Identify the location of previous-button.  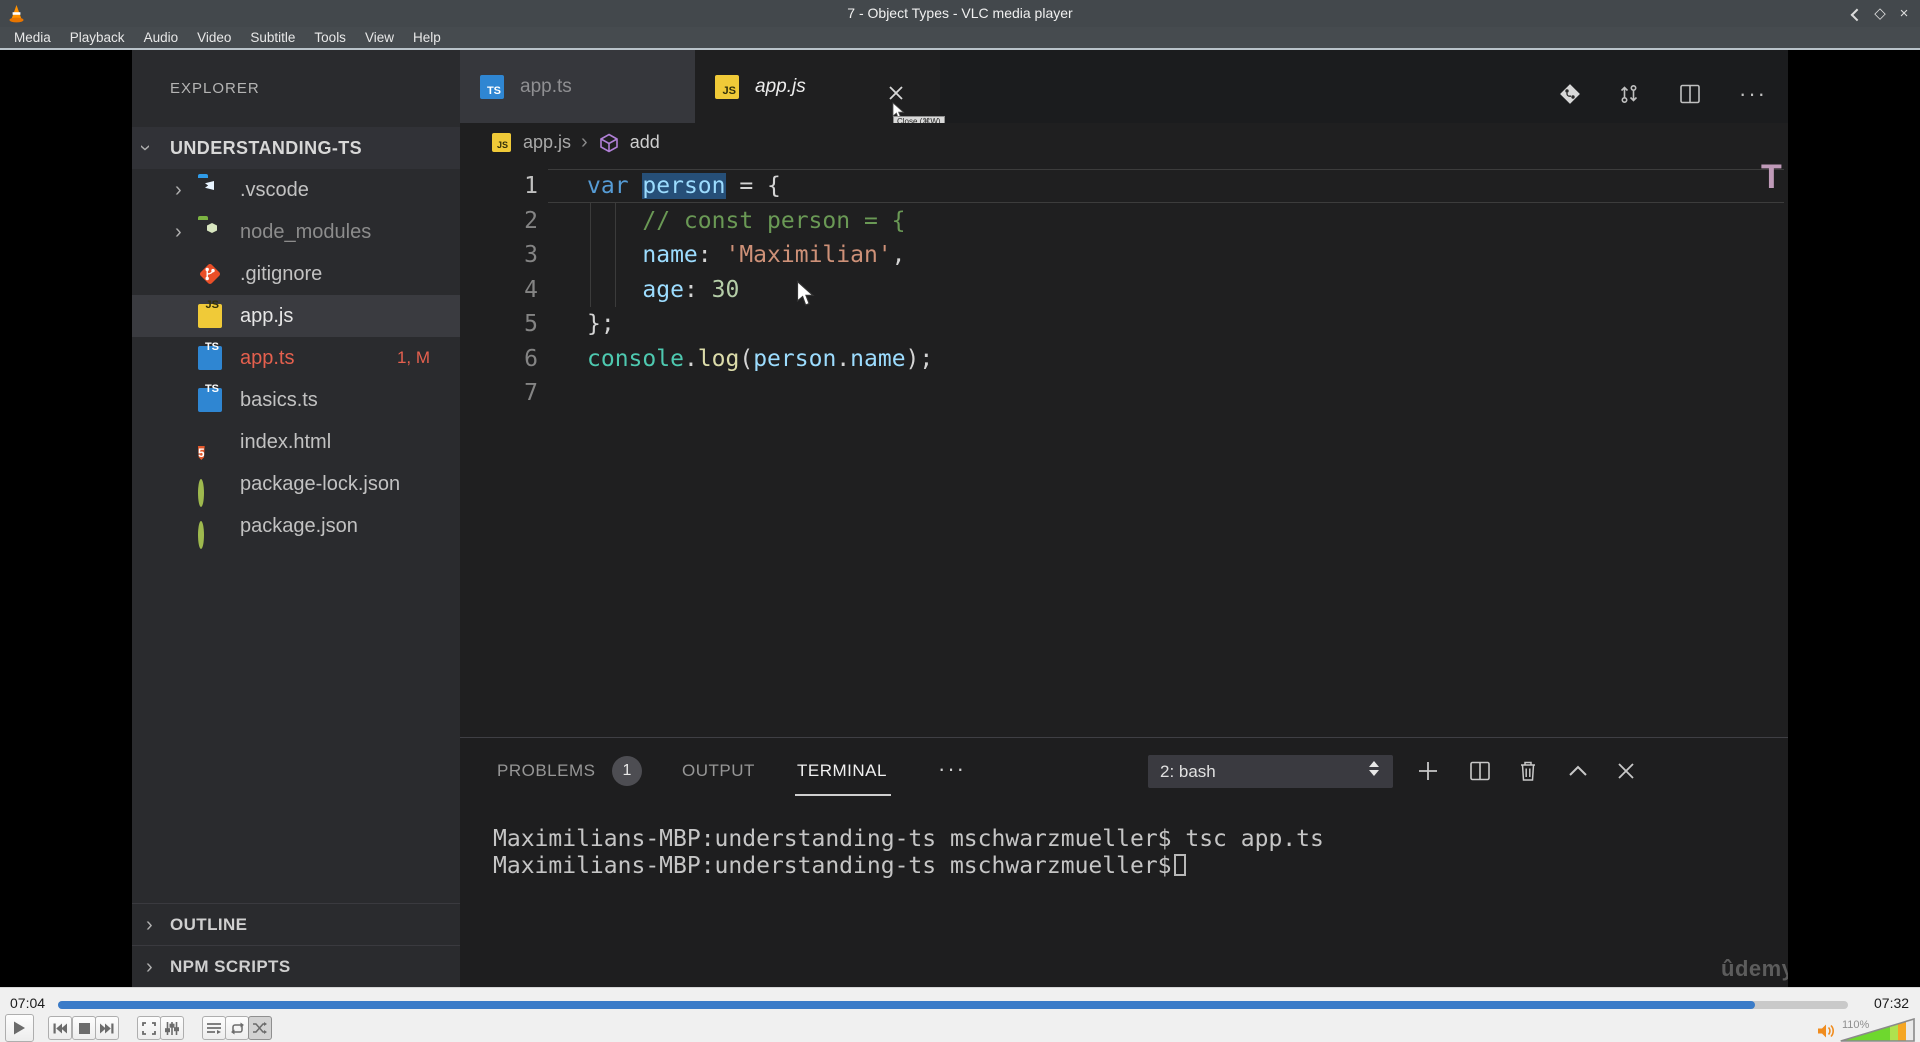
(60, 1028).